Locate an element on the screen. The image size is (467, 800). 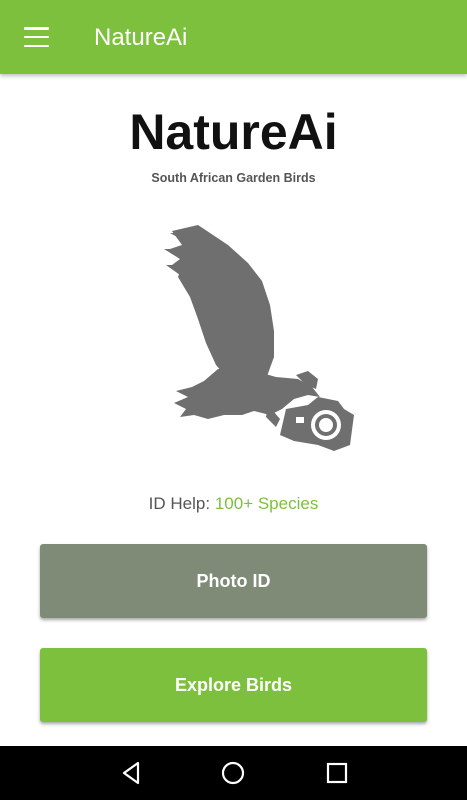
hero-title: NatureAi is located at coordinates (233, 132).